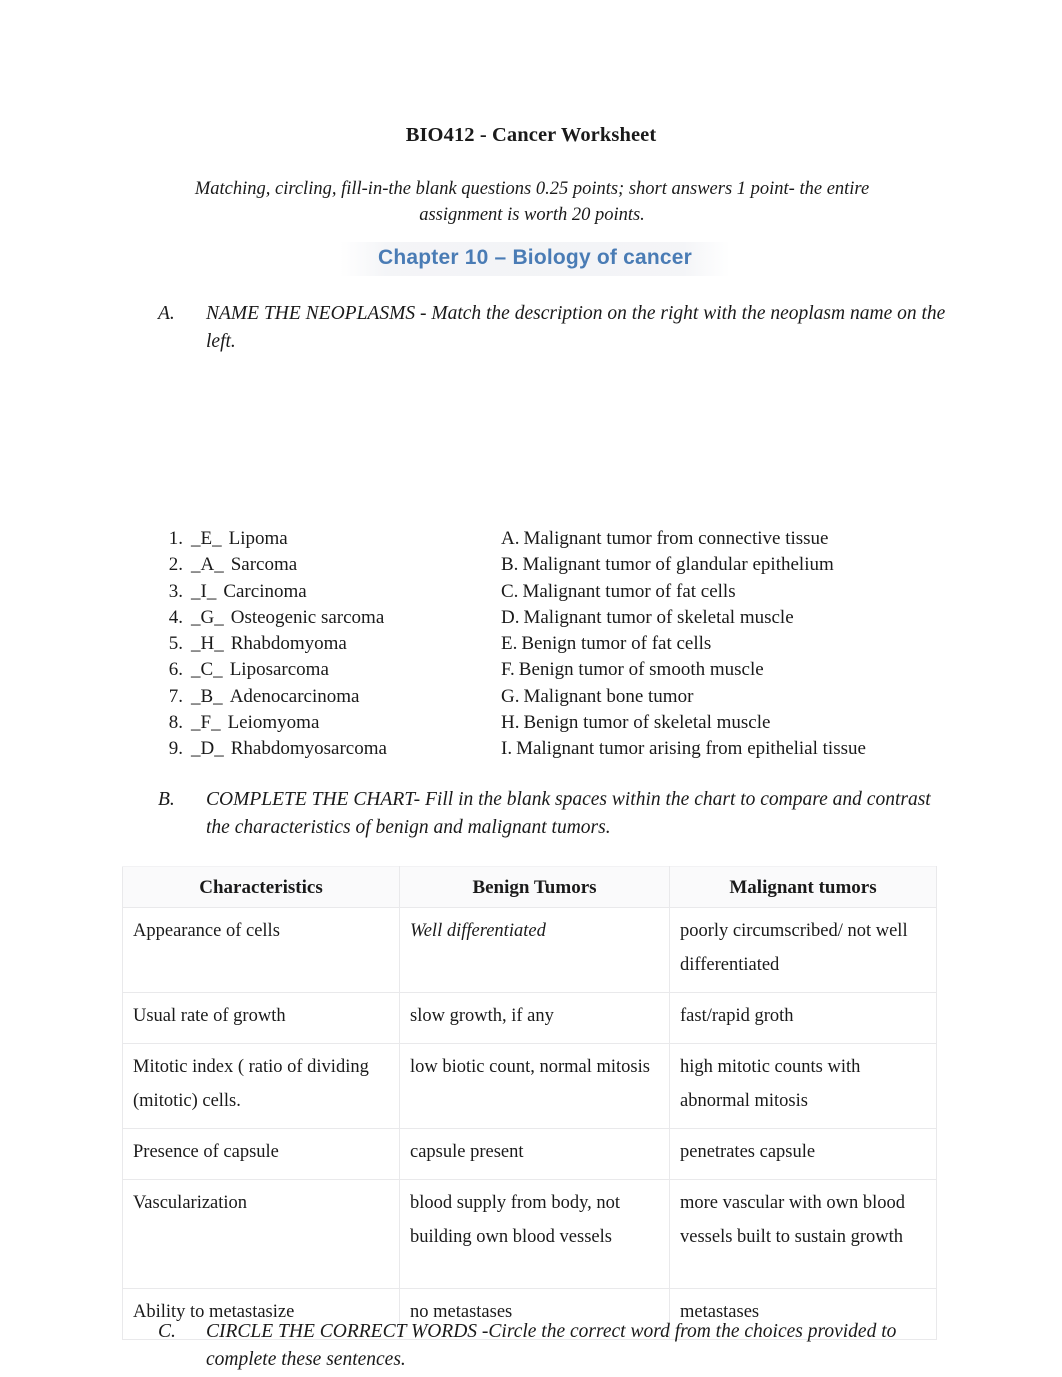 The height and width of the screenshot is (1377, 1062). What do you see at coordinates (676, 538) in the screenshot?
I see `definition-text: Malignant tumor from connective tissue` at bounding box center [676, 538].